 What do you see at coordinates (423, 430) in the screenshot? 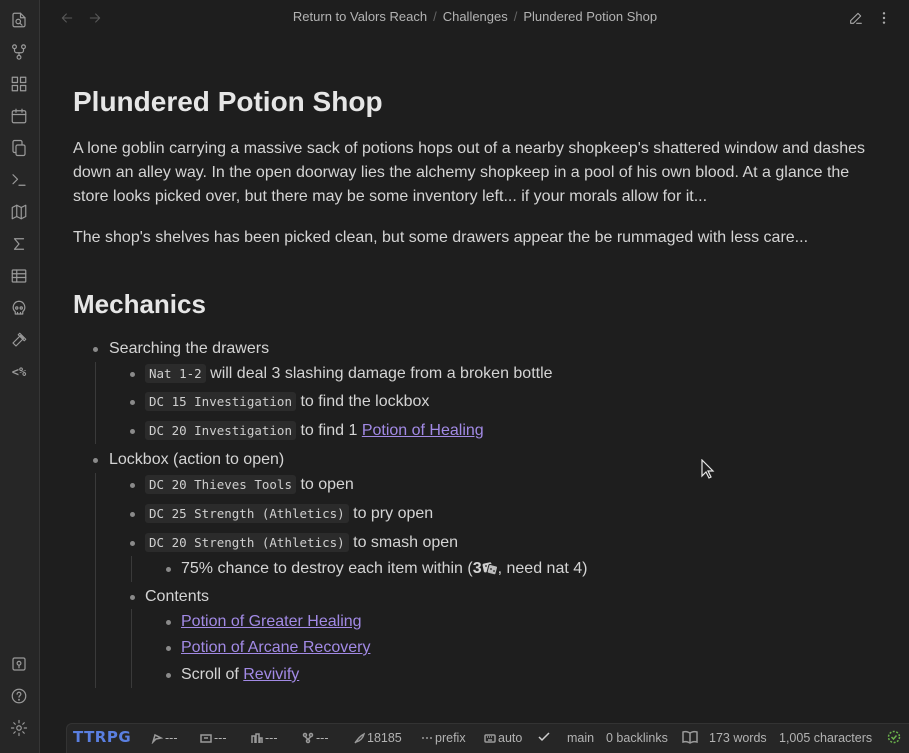
I see `potion-of-healing-link: Potion of Healing` at bounding box center [423, 430].